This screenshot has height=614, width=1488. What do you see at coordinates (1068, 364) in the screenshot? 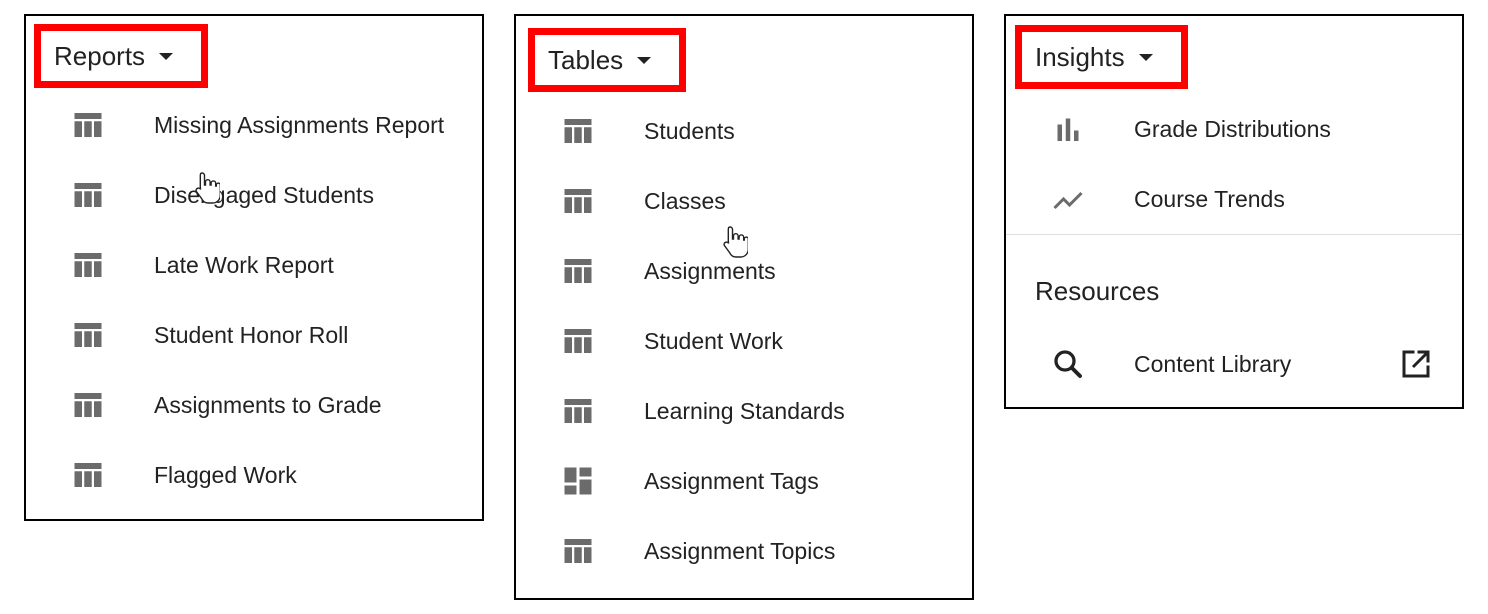
I see `search-icon` at bounding box center [1068, 364].